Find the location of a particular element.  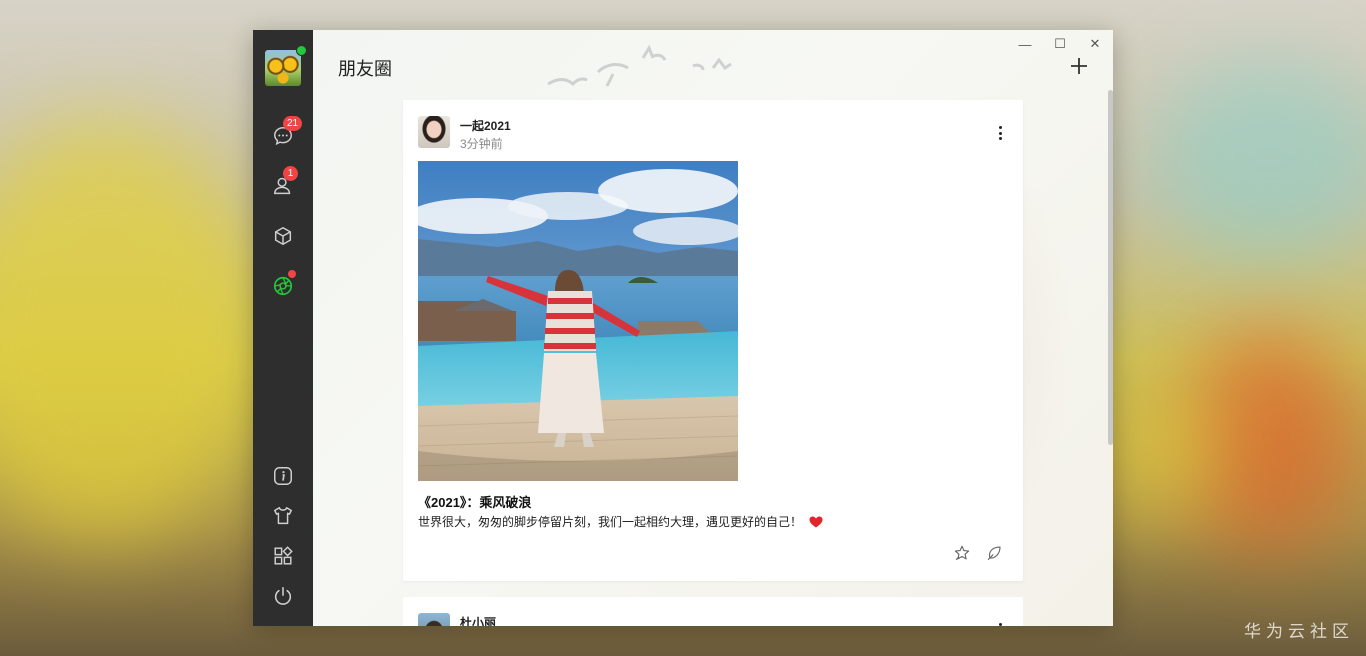

watermark: 华为云社区 is located at coordinates (1299, 632).